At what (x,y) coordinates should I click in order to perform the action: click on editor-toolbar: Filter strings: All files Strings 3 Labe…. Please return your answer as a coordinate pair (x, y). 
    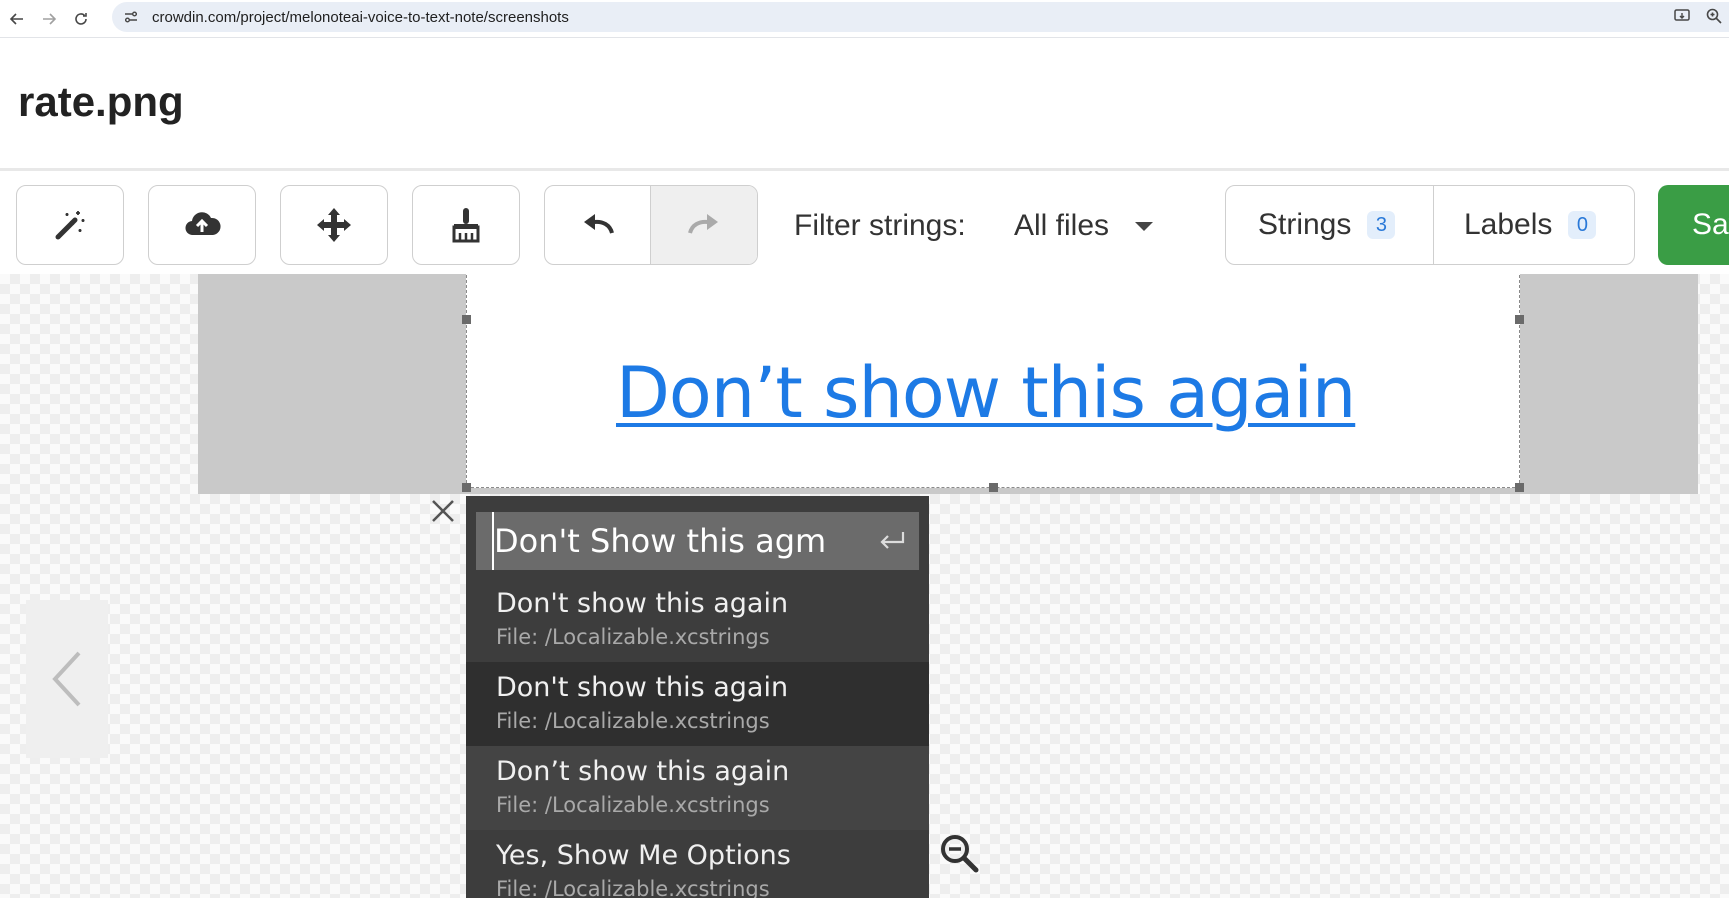
    Looking at the image, I should click on (864, 221).